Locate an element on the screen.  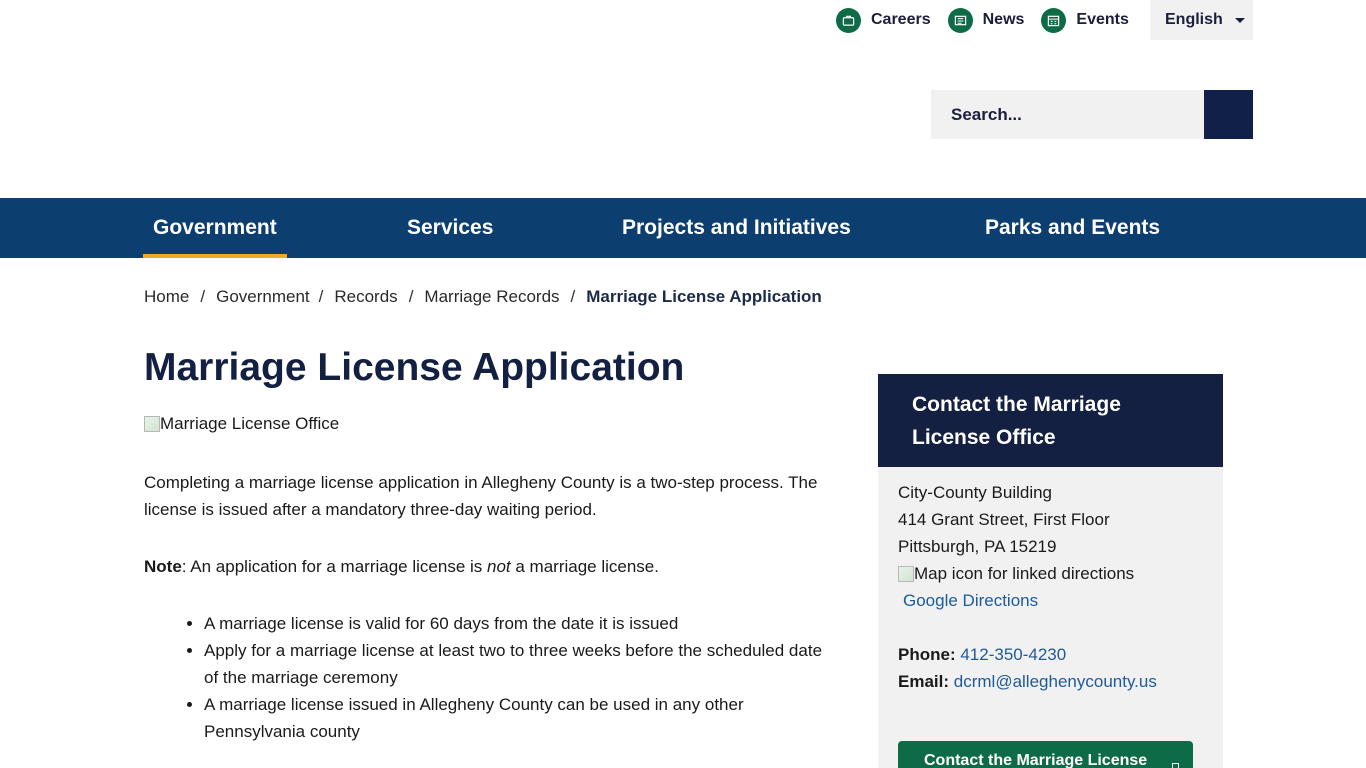
careers-icon is located at coordinates (848, 20).